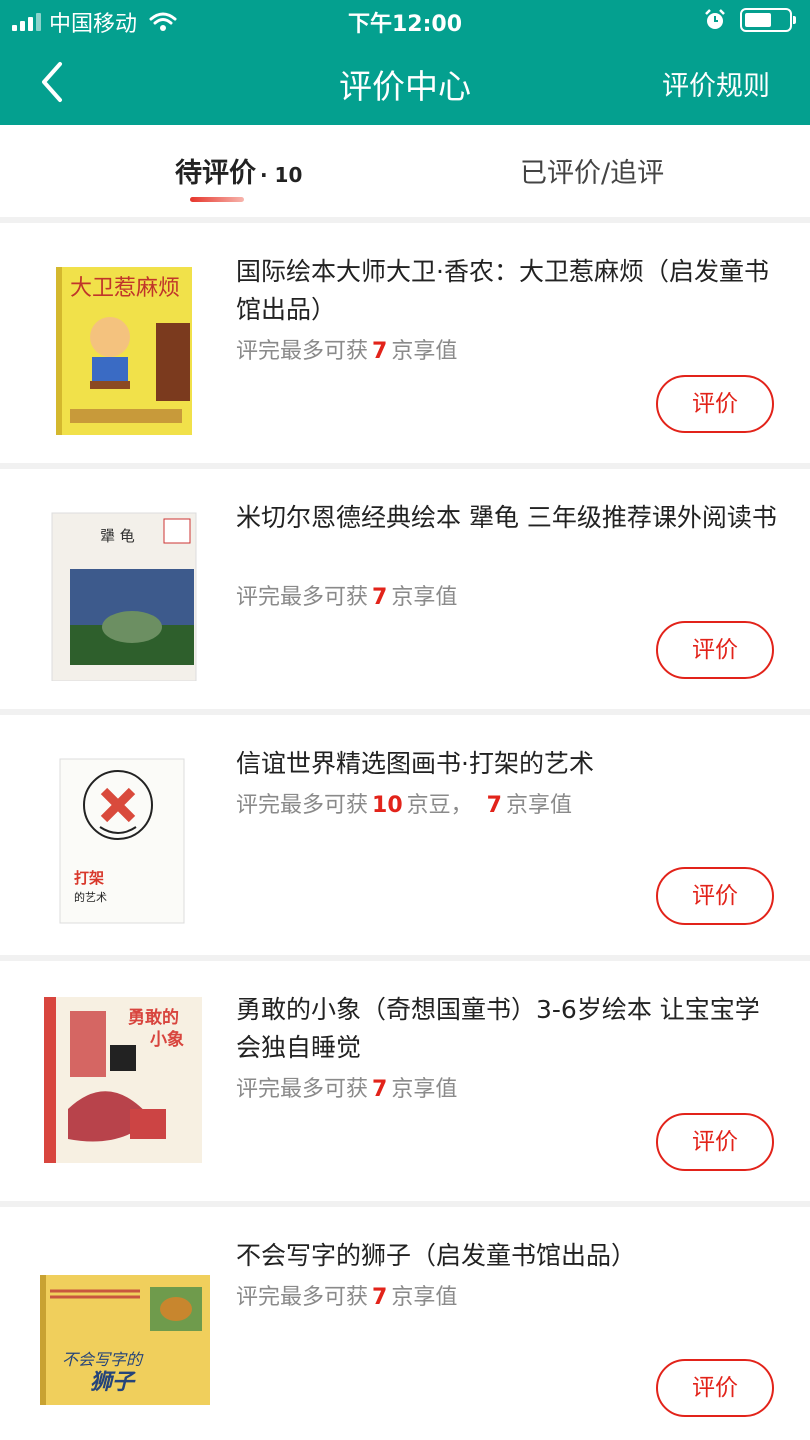 This screenshot has height=1440, width=810. What do you see at coordinates (506, 517) in the screenshot?
I see `product-title: 米切尔恩德经典绘本 犟龟 三年级推荐课外阅读书` at bounding box center [506, 517].